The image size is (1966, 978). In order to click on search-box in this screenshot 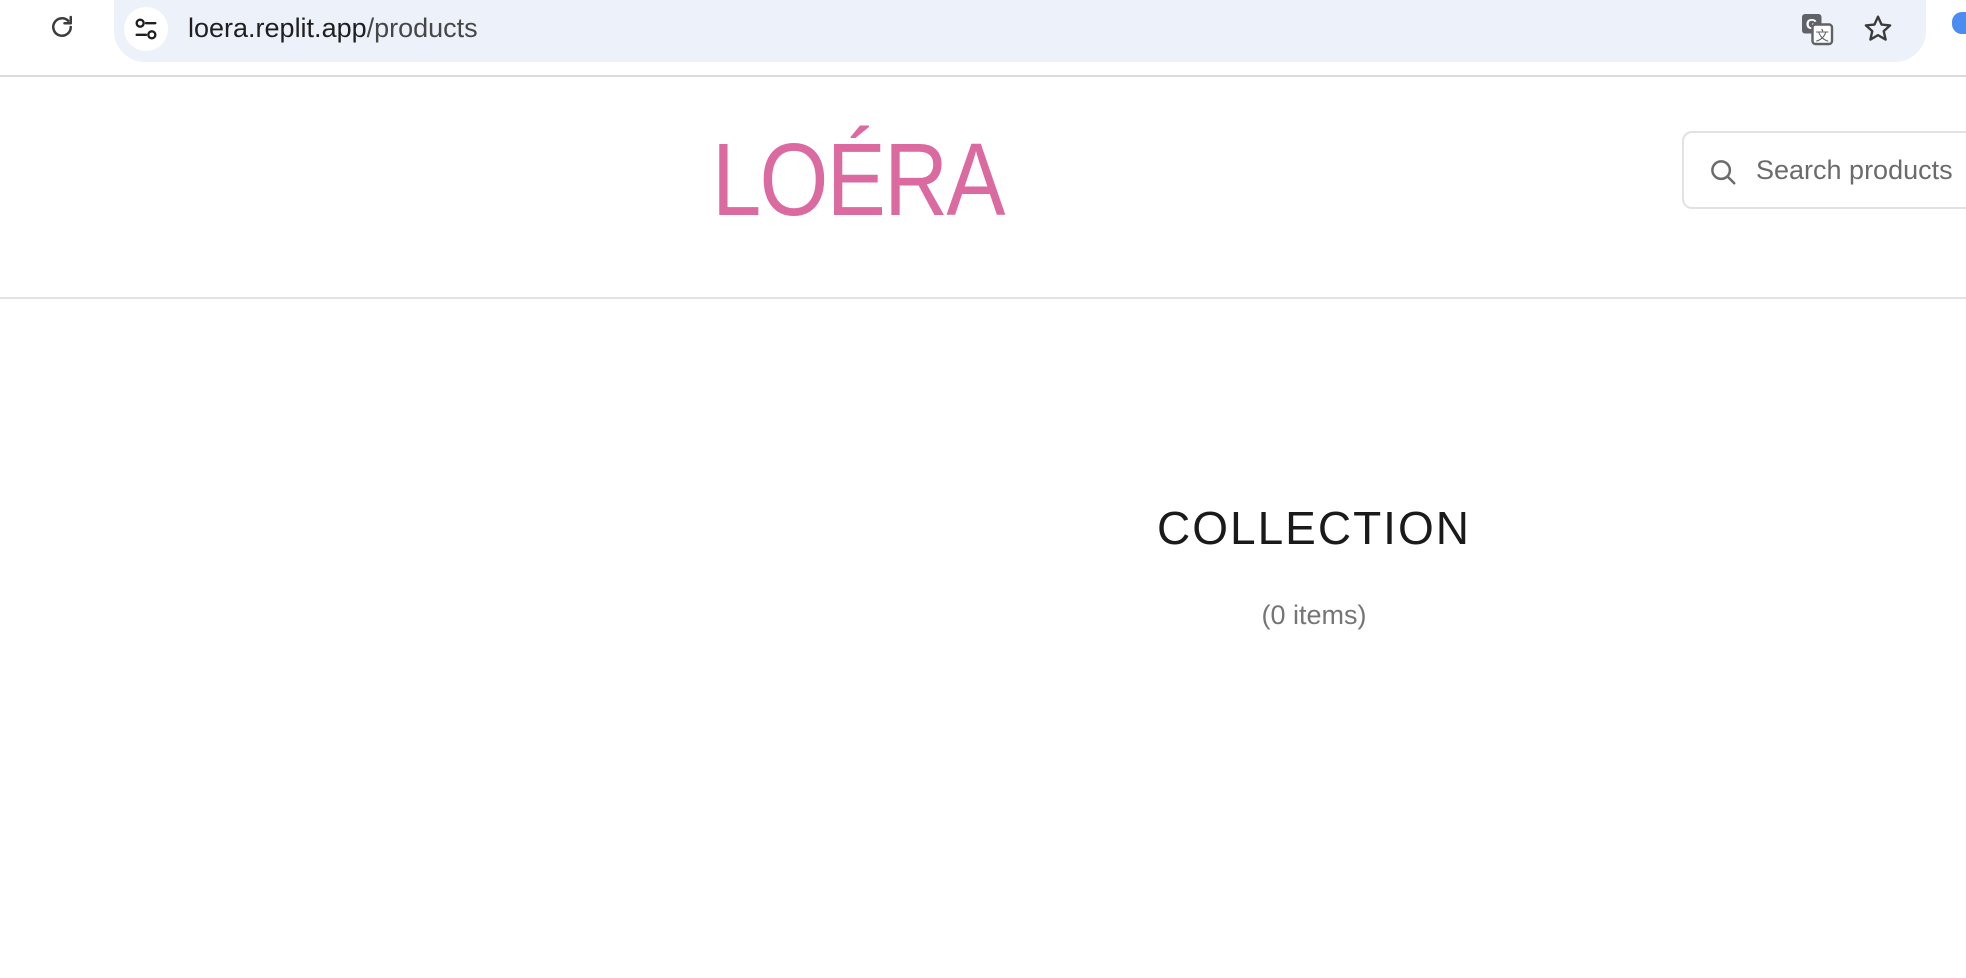, I will do `click(1824, 170)`.